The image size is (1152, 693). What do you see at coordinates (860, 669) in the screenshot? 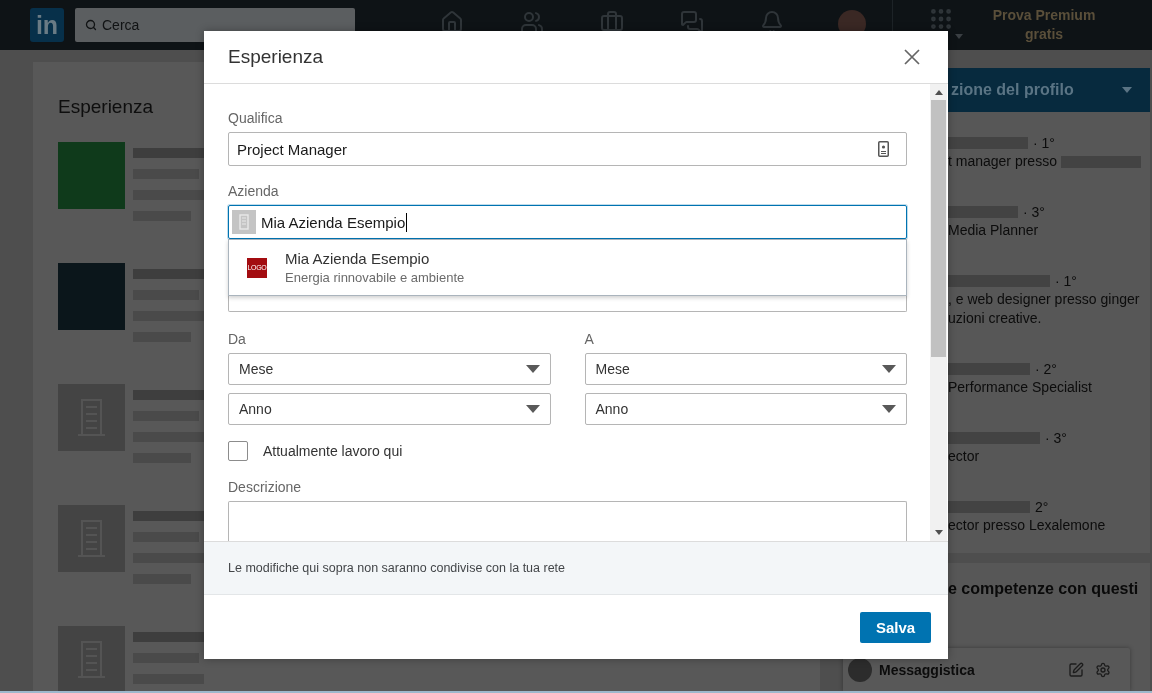
I see `avatar` at bounding box center [860, 669].